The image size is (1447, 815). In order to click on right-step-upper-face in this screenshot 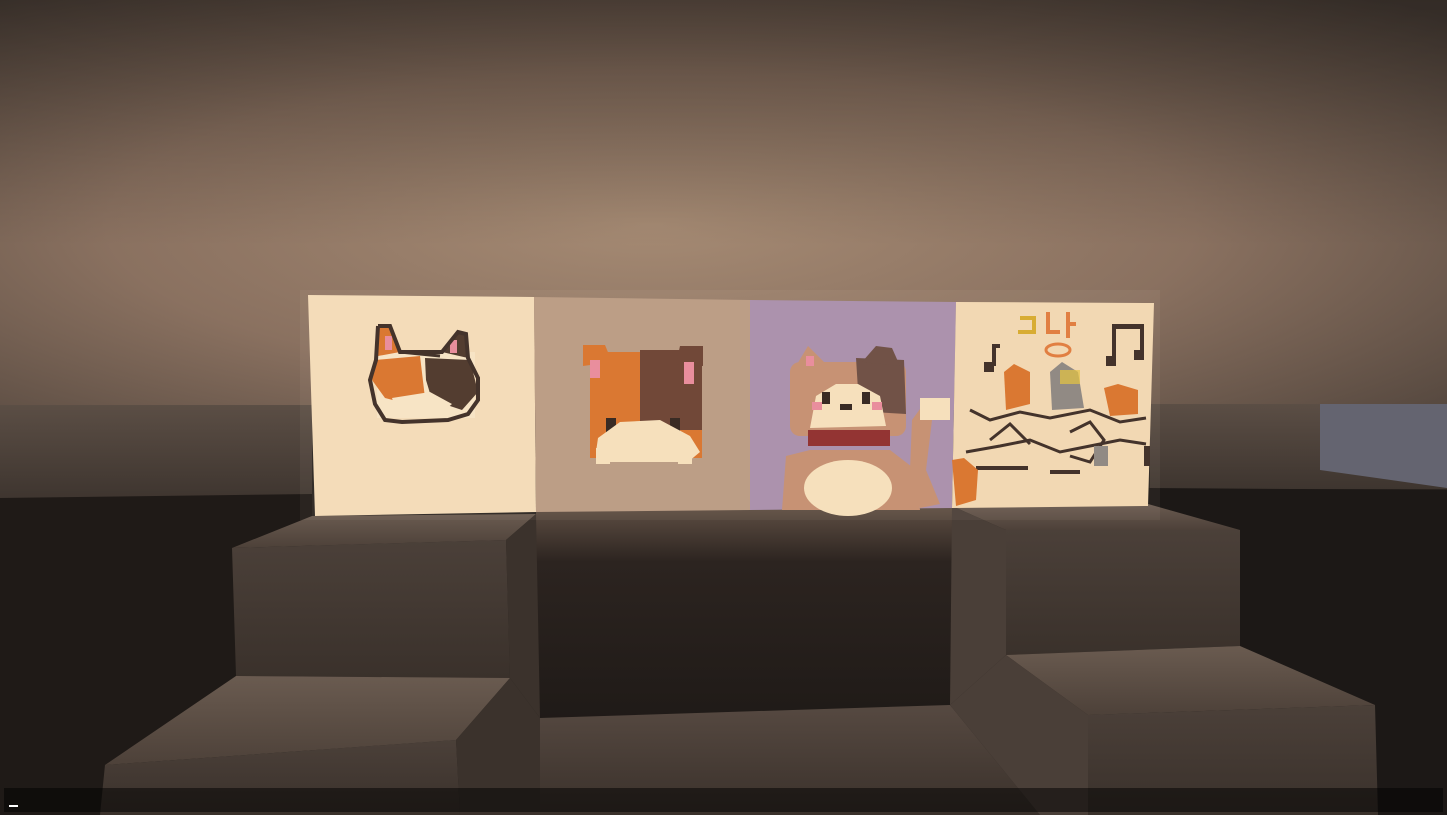, I will do `click(1123, 592)`.